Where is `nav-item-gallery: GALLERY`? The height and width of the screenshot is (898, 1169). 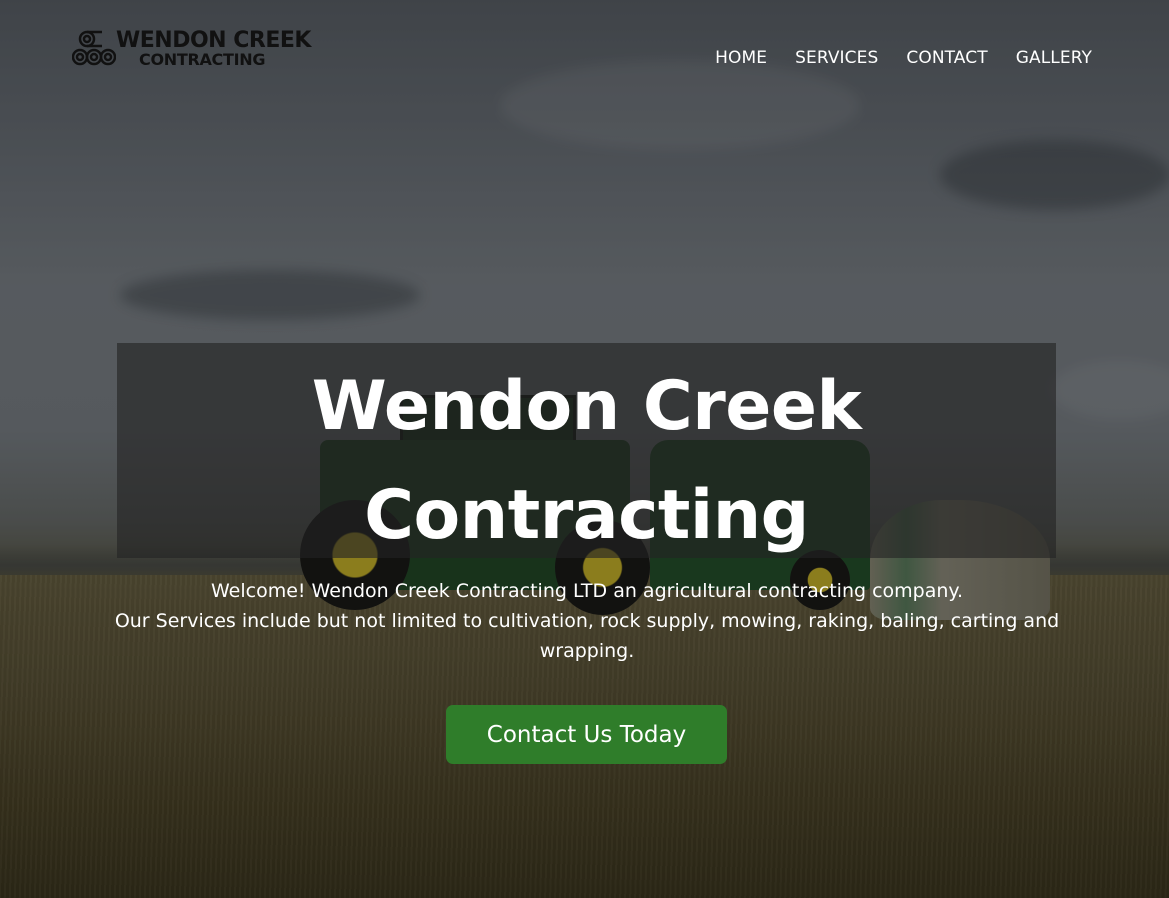
nav-item-gallery: GALLERY is located at coordinates (1054, 58).